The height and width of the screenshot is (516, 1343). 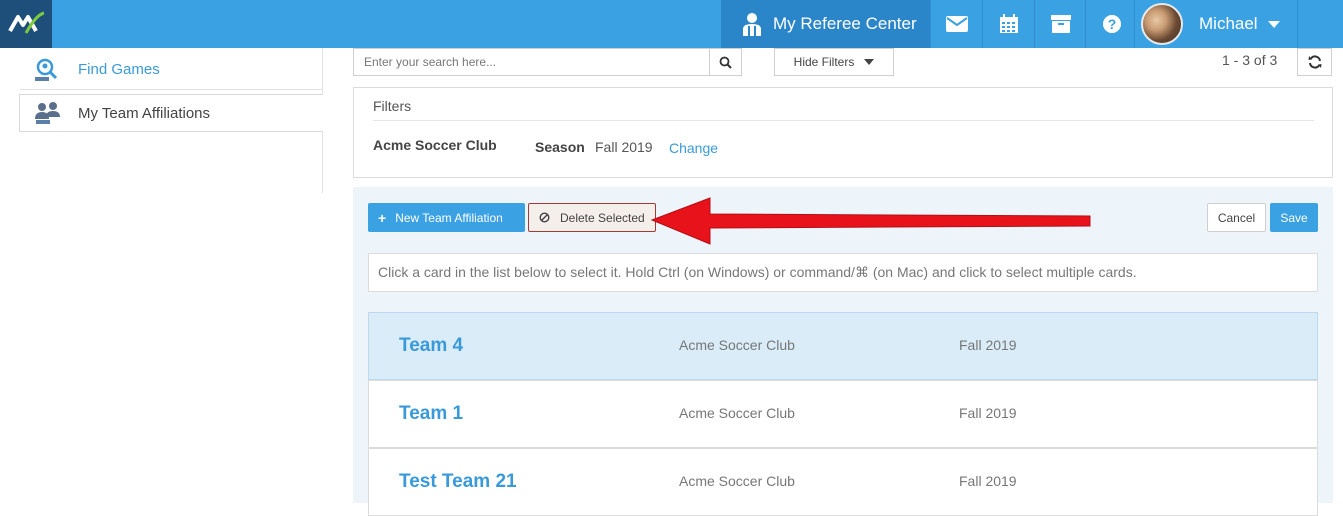 What do you see at coordinates (845, 23) in the screenshot?
I see `referee-center-label: My Referee Center` at bounding box center [845, 23].